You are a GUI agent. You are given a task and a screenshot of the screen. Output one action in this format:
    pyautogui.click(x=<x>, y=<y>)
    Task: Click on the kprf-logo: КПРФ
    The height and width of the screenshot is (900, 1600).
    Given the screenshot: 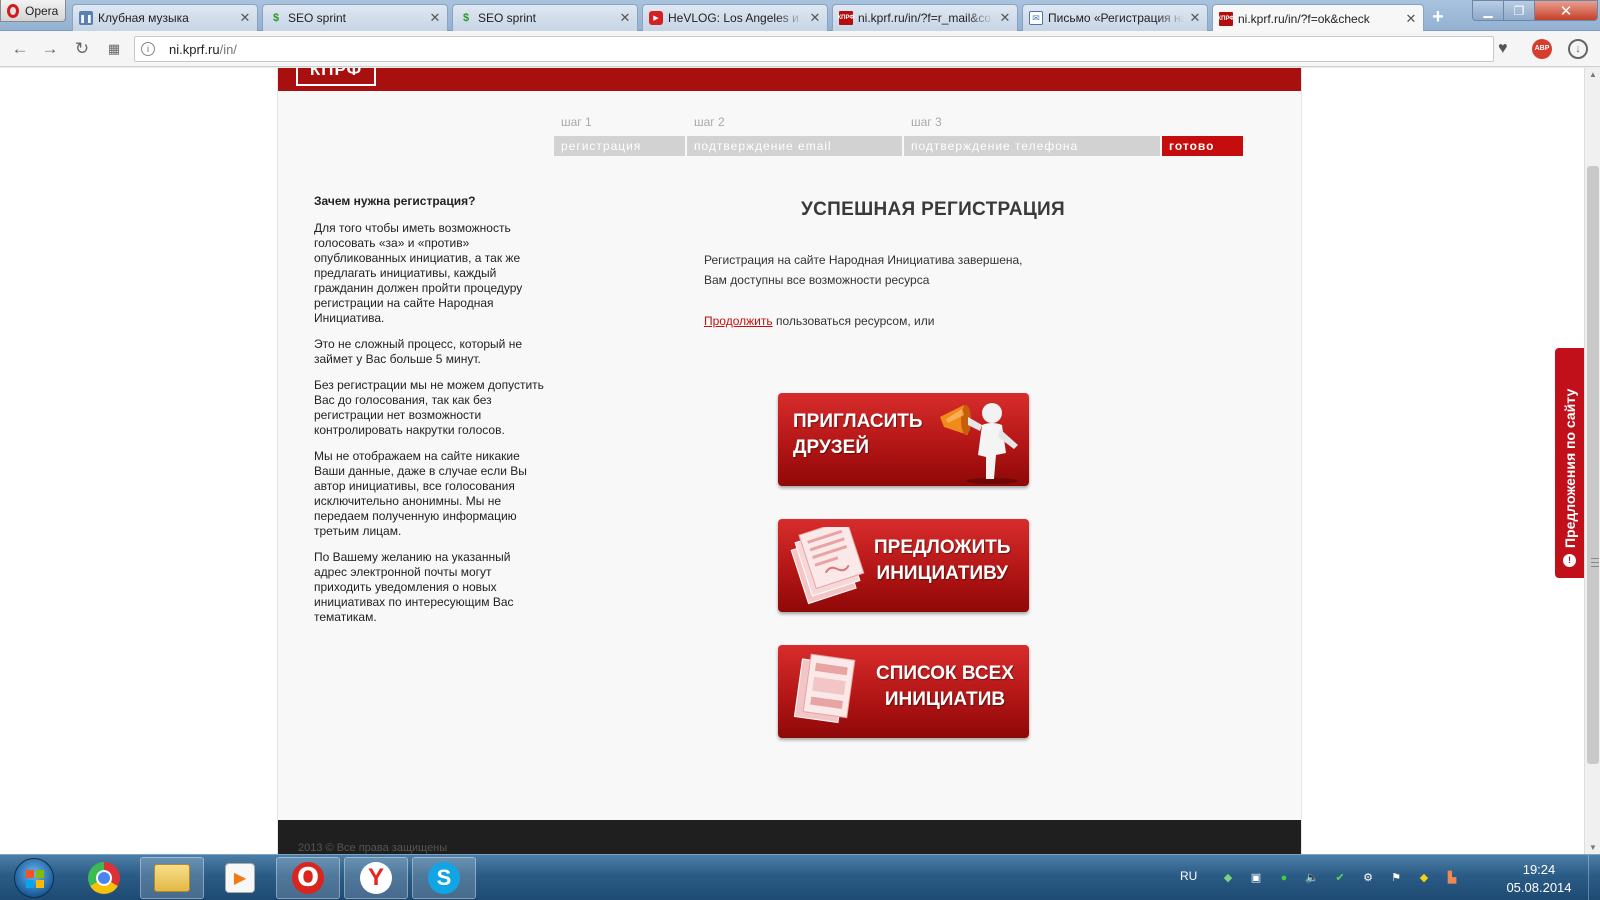 What is the action you would take?
    pyautogui.click(x=336, y=77)
    